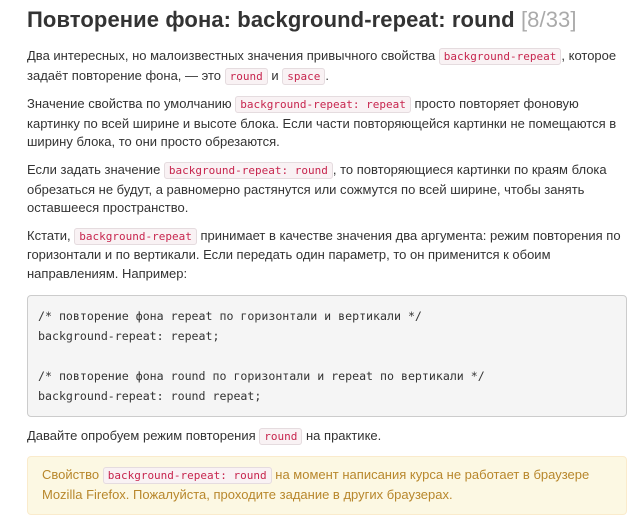 This screenshot has height=515, width=642. I want to click on lesson-counter: [8/33], so click(548, 19).